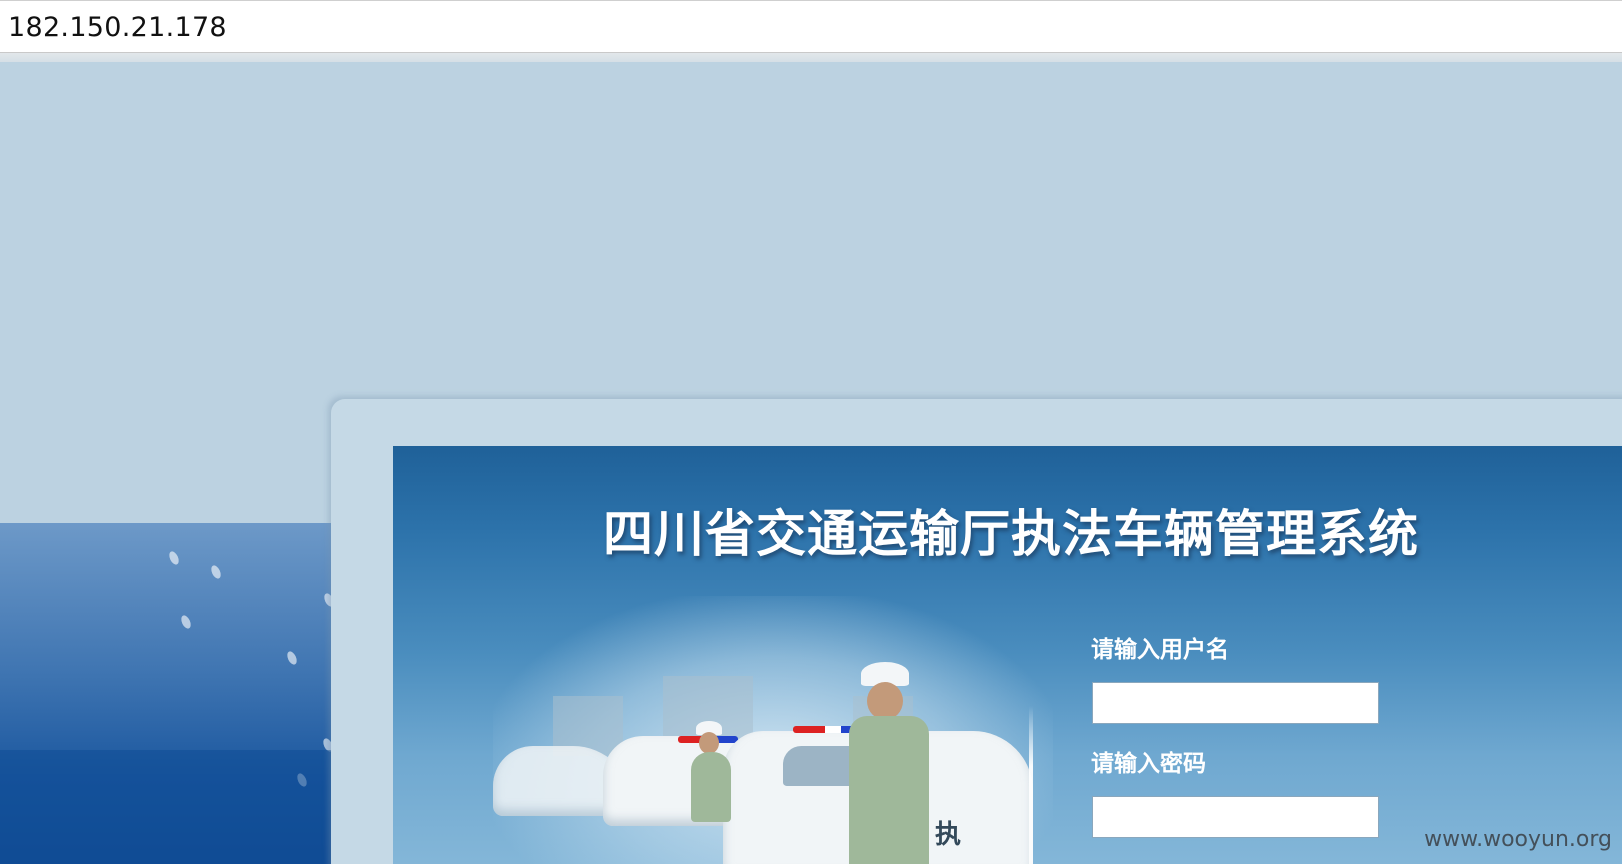 The image size is (1622, 864). Describe the element at coordinates (1235, 703) in the screenshot. I see `username-input` at that location.